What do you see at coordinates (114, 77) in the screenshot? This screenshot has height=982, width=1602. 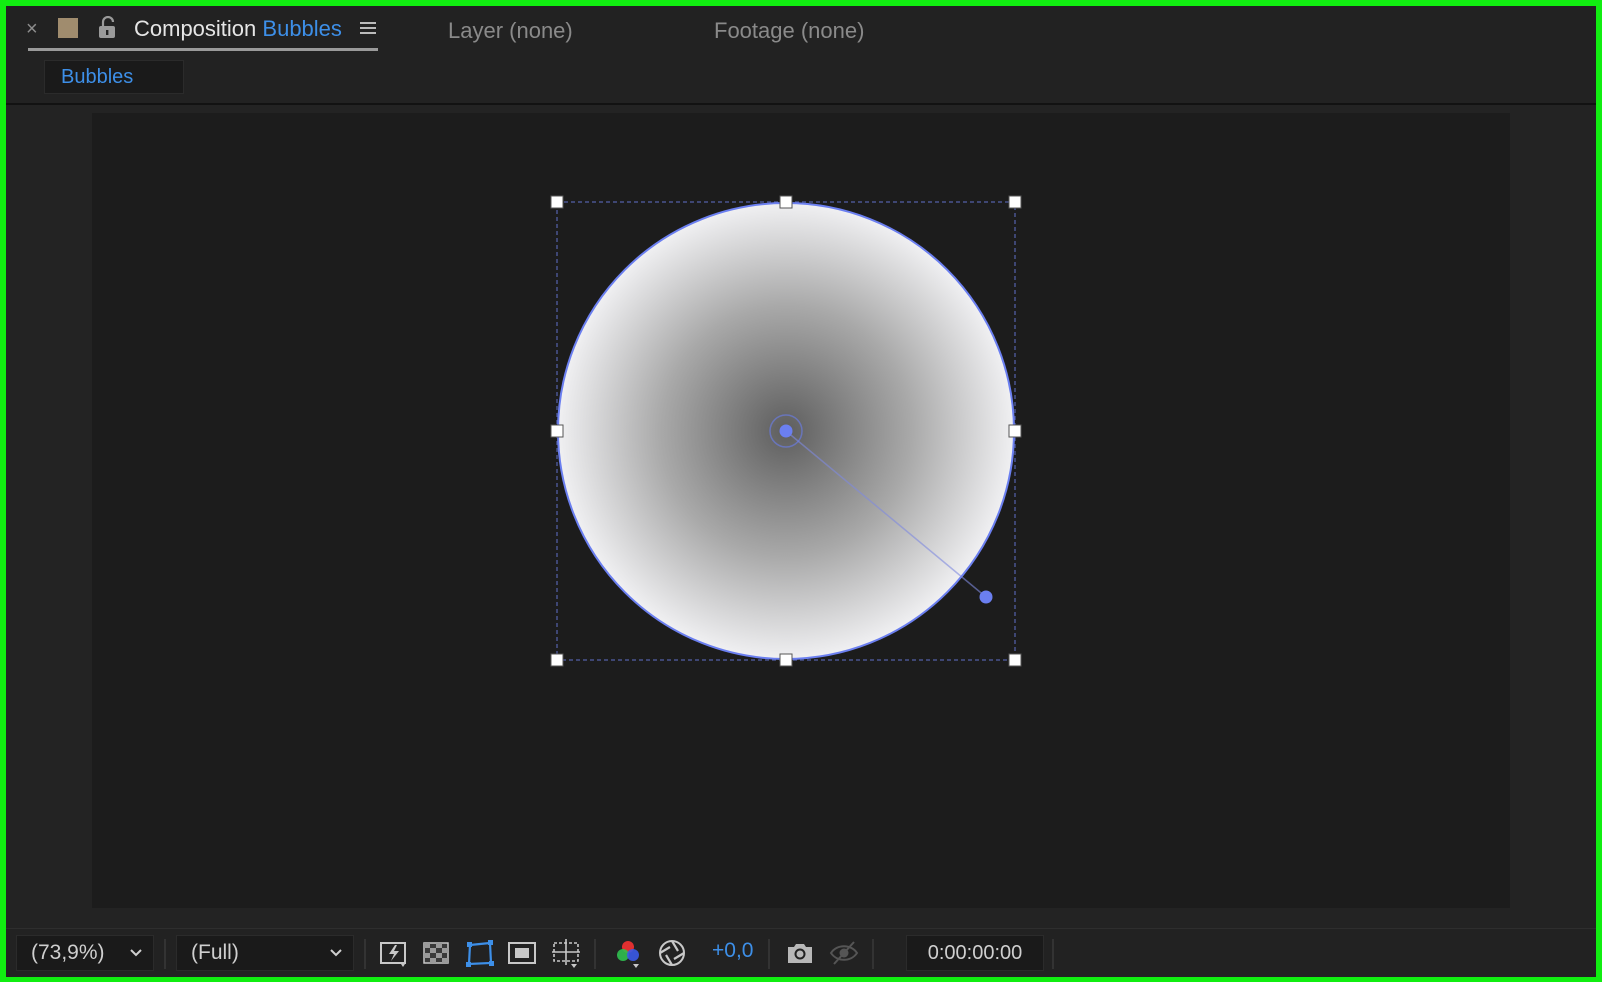 I see `composition-breadcrumb: Bubbles` at bounding box center [114, 77].